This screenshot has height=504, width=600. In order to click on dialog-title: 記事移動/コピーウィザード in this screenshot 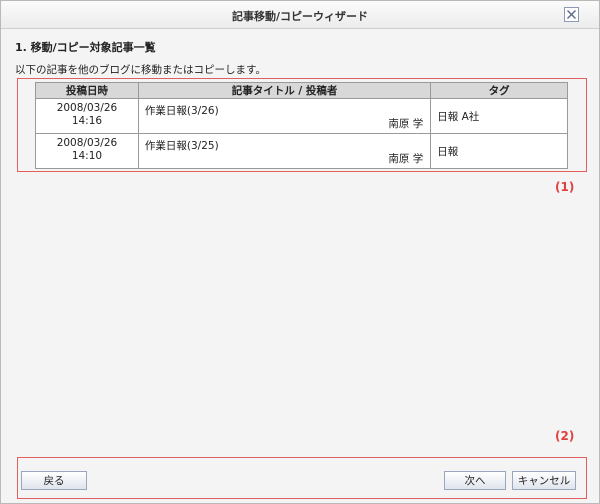, I will do `click(300, 16)`.